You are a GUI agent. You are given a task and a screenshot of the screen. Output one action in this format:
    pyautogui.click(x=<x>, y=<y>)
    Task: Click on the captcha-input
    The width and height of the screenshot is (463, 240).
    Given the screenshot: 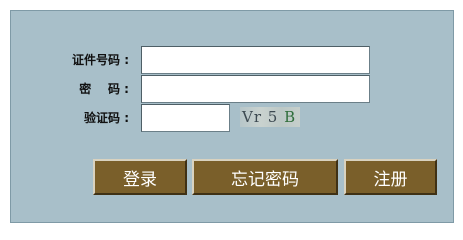 What is the action you would take?
    pyautogui.click(x=185, y=118)
    